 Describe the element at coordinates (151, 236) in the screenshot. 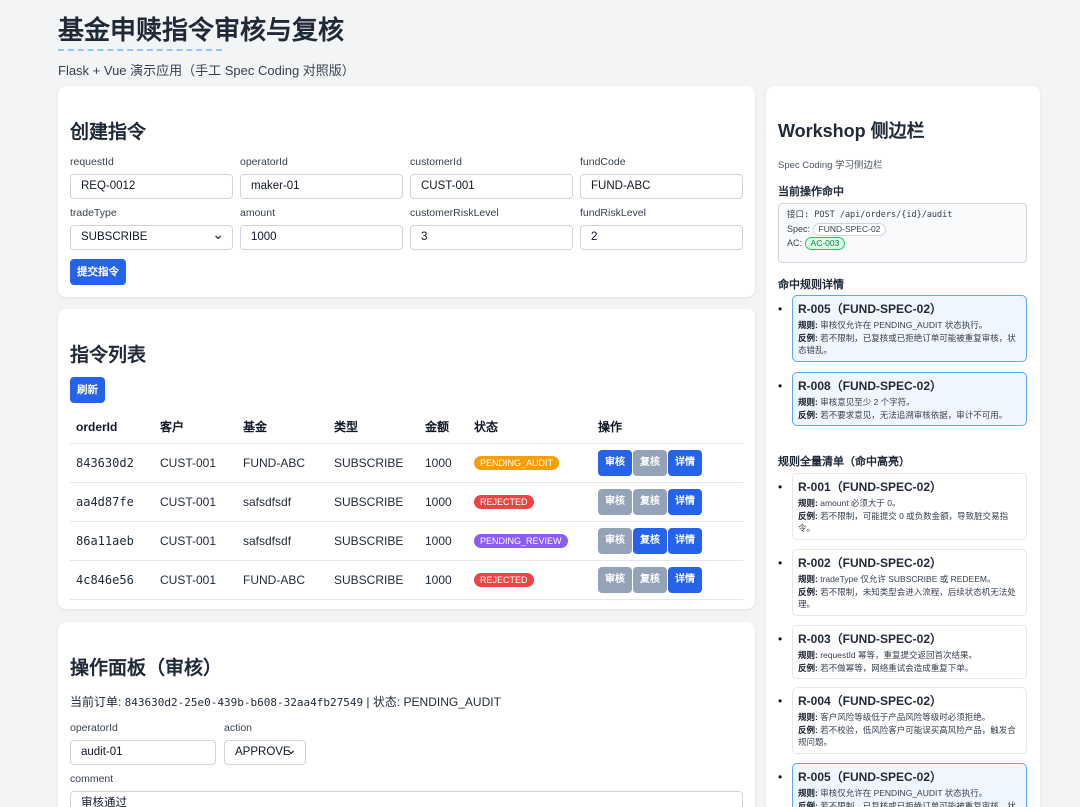

I see `trade-type-select: SUBSCRIBE` at that location.